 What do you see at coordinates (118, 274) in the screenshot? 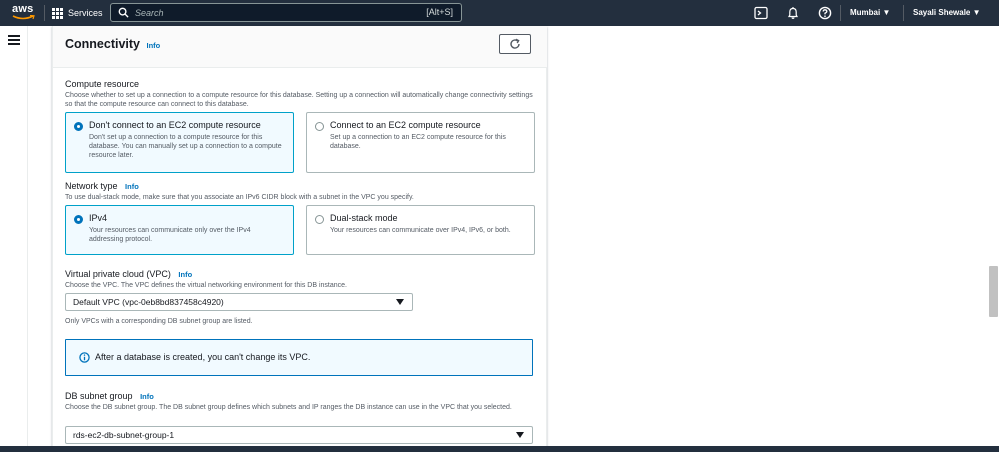
I see `vpc-label-text: Virtual private cloud (VPC)` at bounding box center [118, 274].